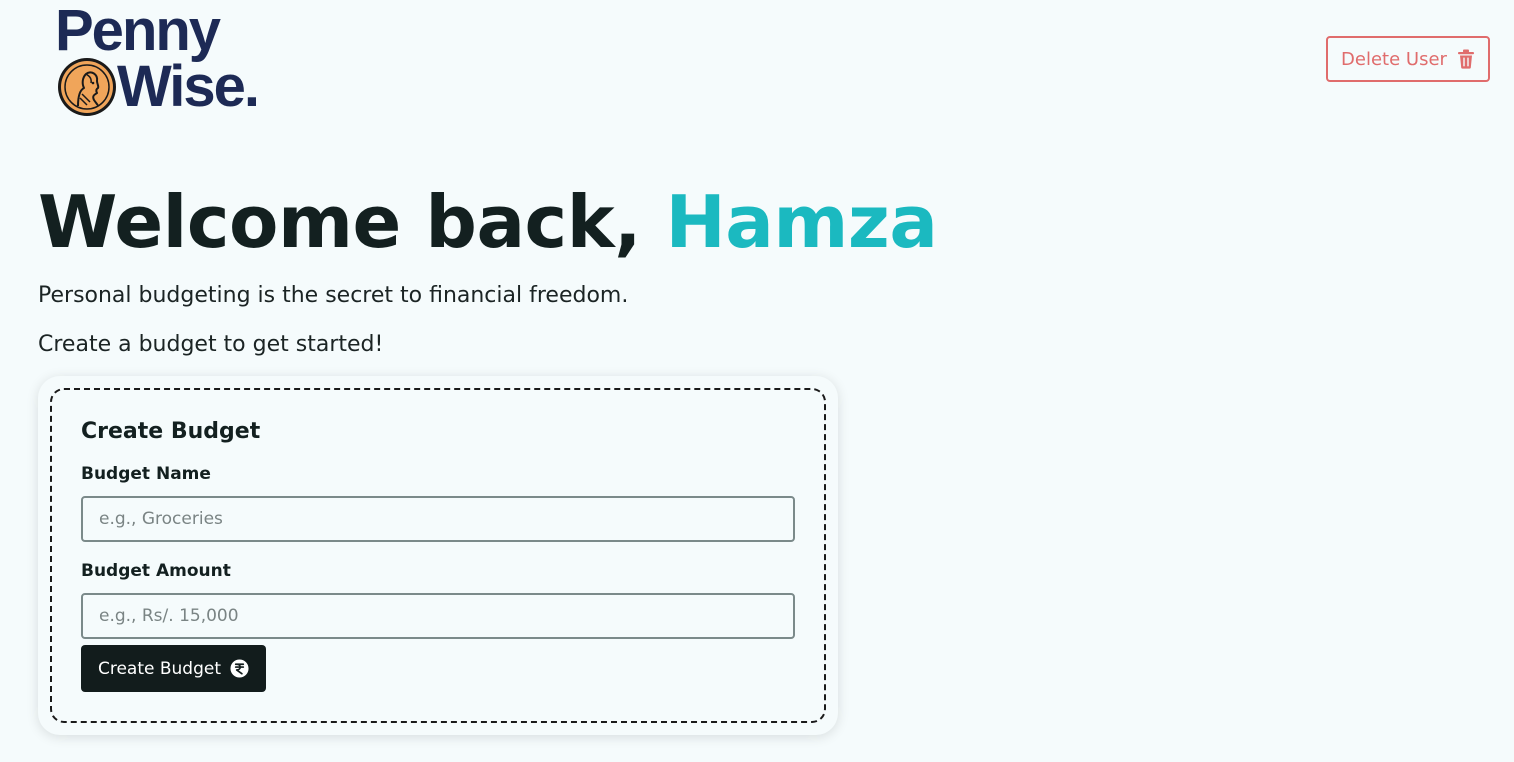 This screenshot has width=1514, height=762. What do you see at coordinates (239, 668) in the screenshot?
I see `currency-coin-icon` at bounding box center [239, 668].